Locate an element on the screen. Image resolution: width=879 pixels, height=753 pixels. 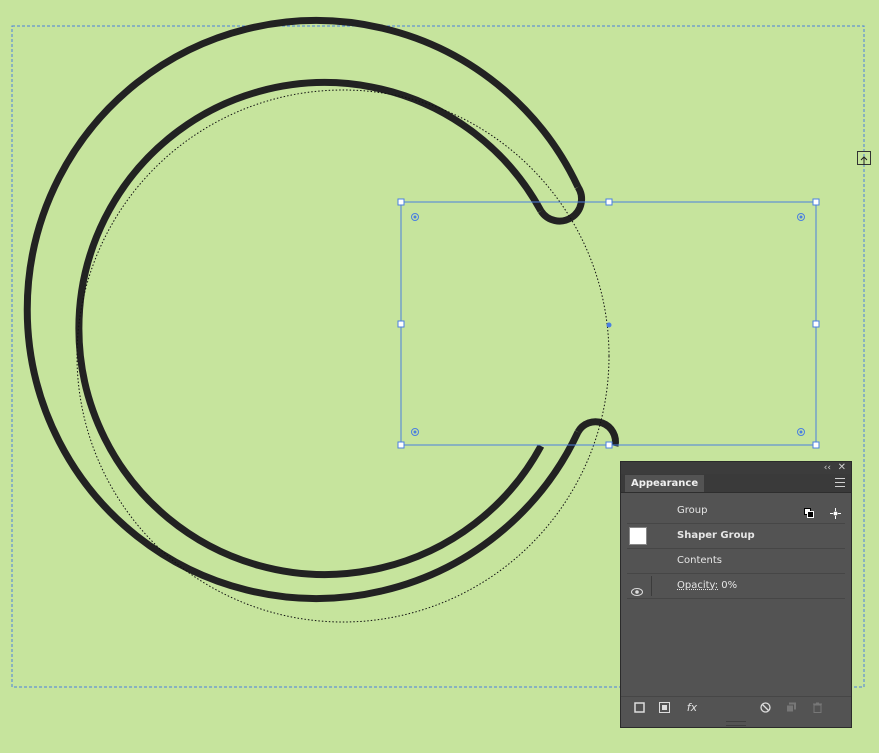
group-label: Group is located at coordinates (692, 510).